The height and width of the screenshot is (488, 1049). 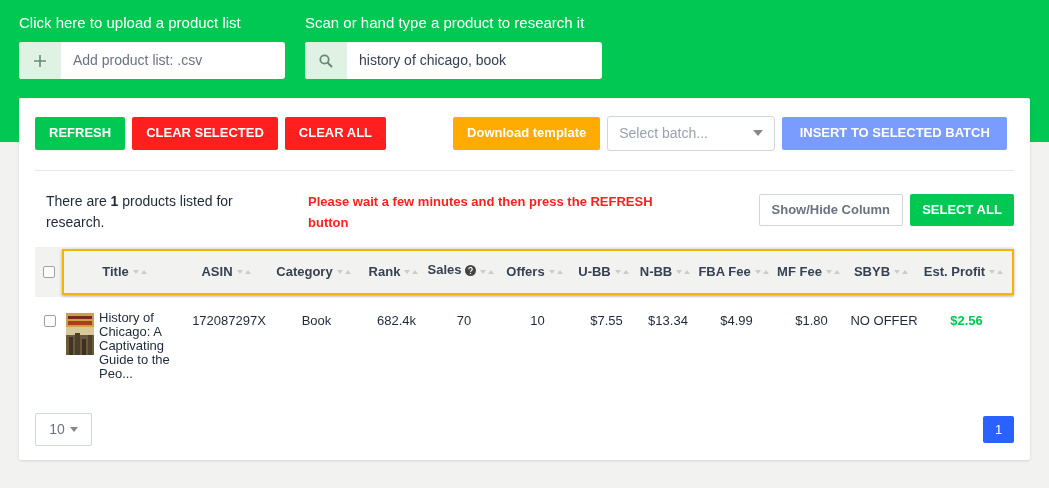 I want to click on table-cell-text: $13.34, so click(x=668, y=321).